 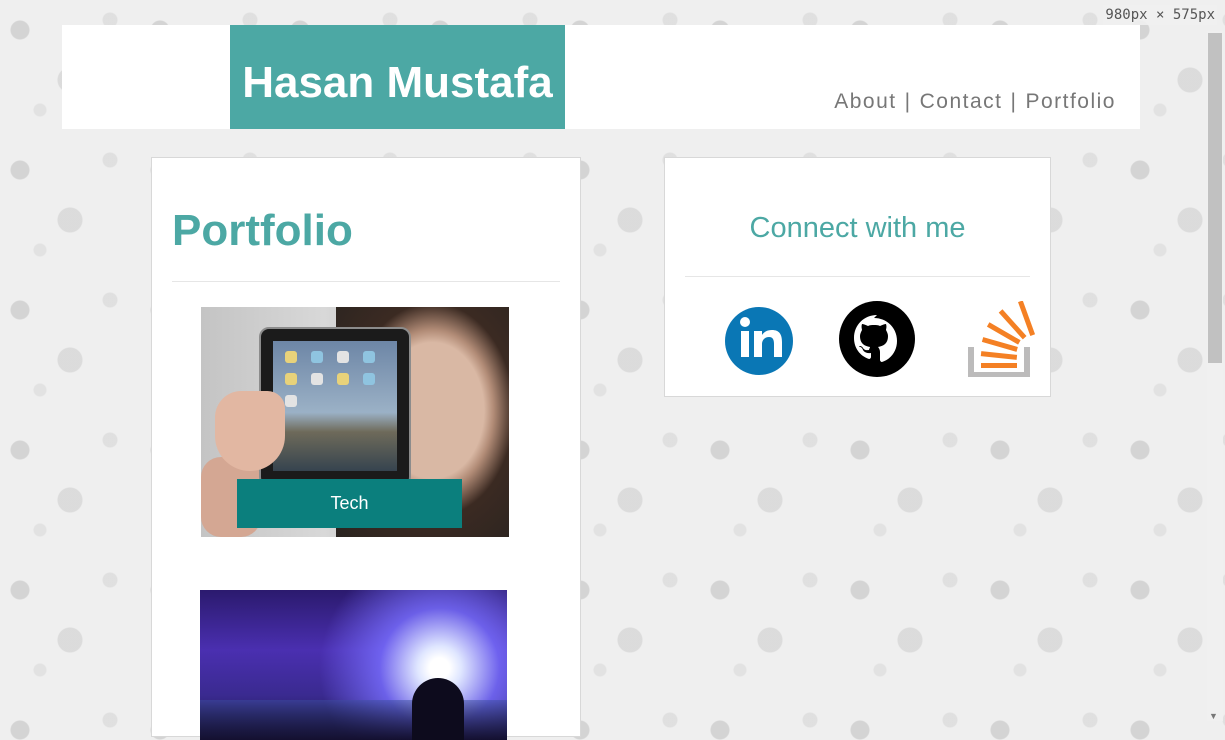 What do you see at coordinates (349, 503) in the screenshot?
I see `tile-label: Tech` at bounding box center [349, 503].